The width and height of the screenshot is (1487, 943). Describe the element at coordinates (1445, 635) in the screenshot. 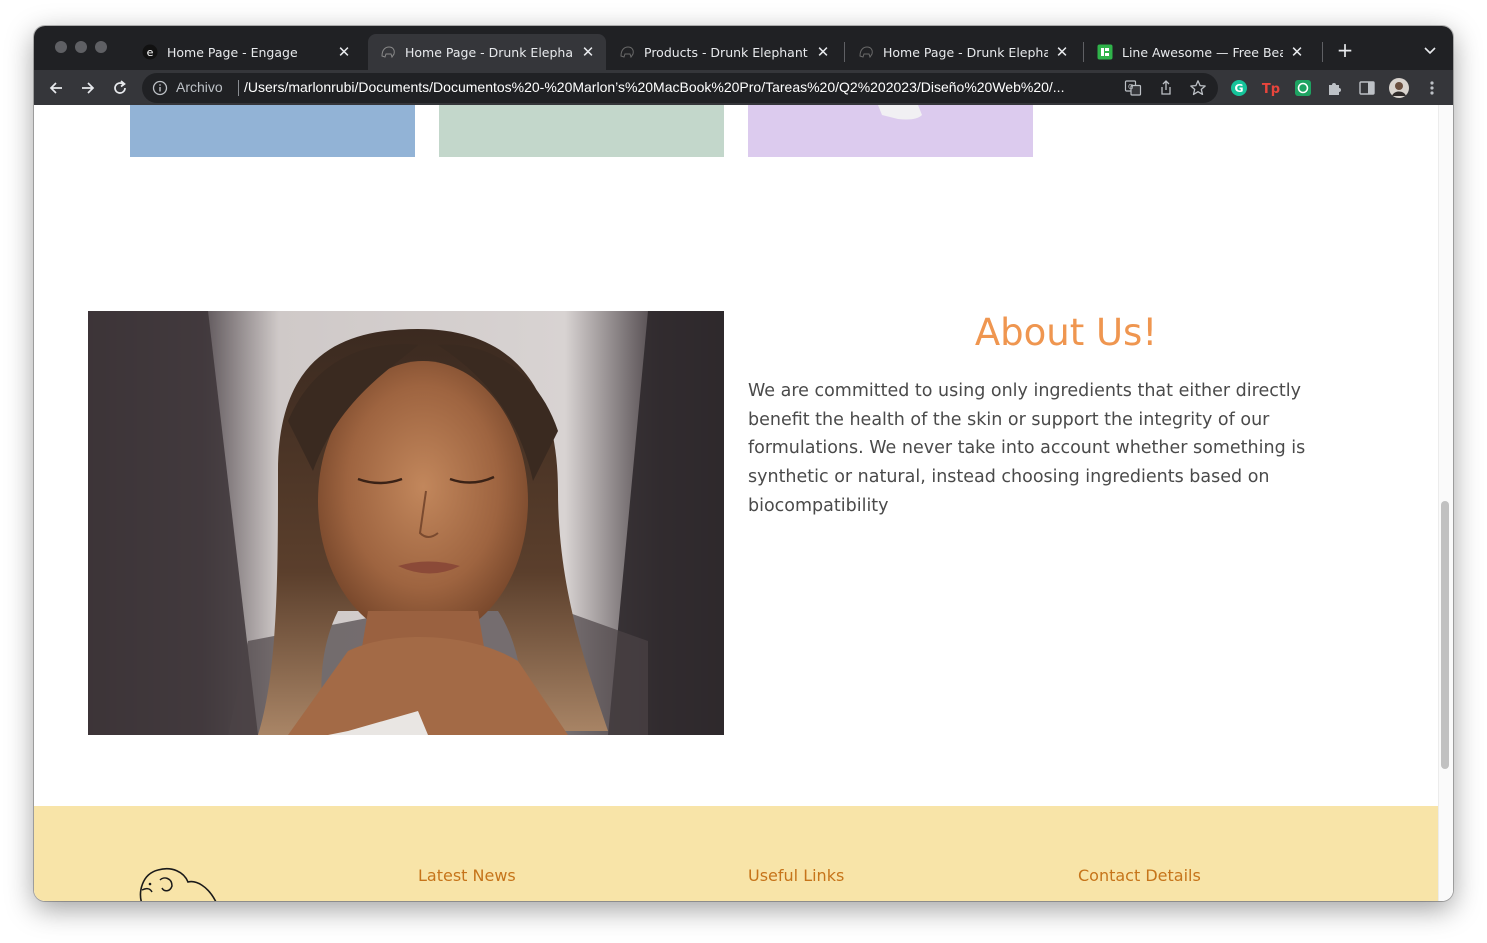

I see `scrollbar-thumb` at that location.